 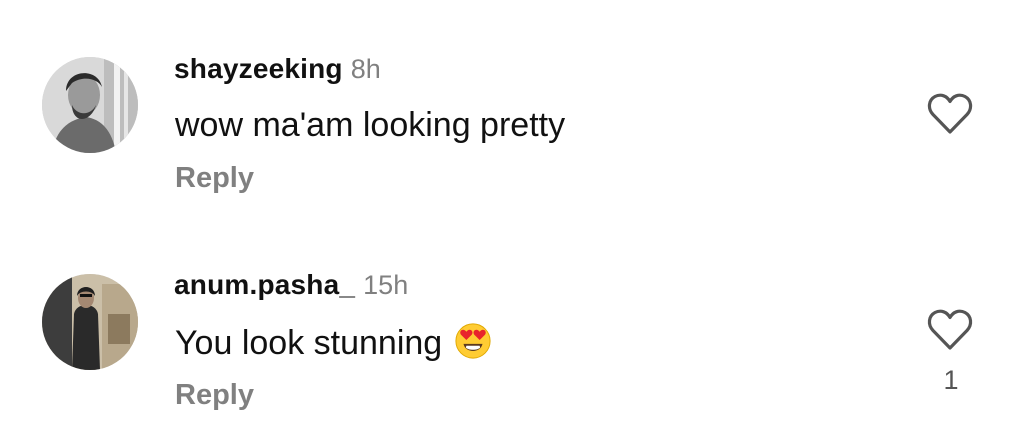 I want to click on comment-meta: anum.pasha_ 15h, so click(x=291, y=285).